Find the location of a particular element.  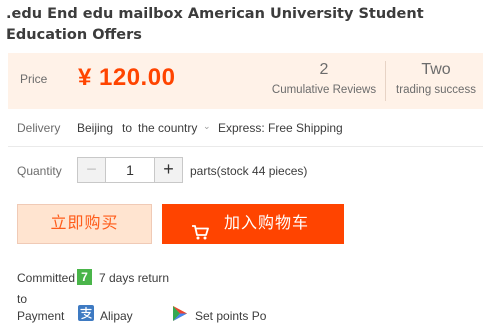

alipay-icon is located at coordinates (86, 313).